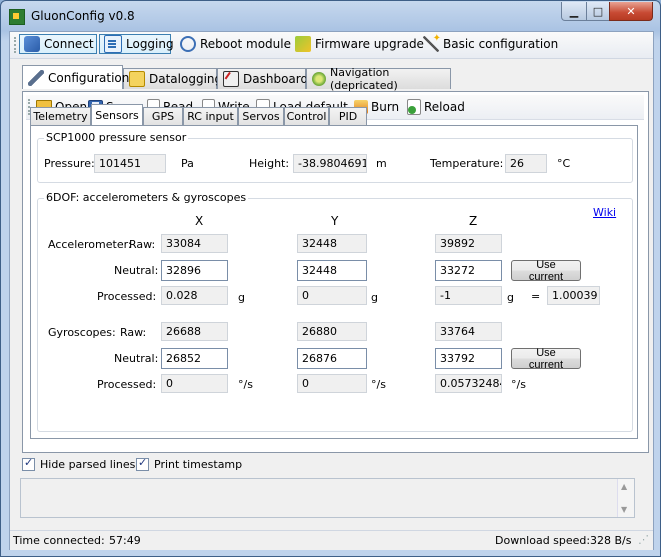  Describe the element at coordinates (59, 540) in the screenshot. I see `time-connected-label: Time connected:` at that location.